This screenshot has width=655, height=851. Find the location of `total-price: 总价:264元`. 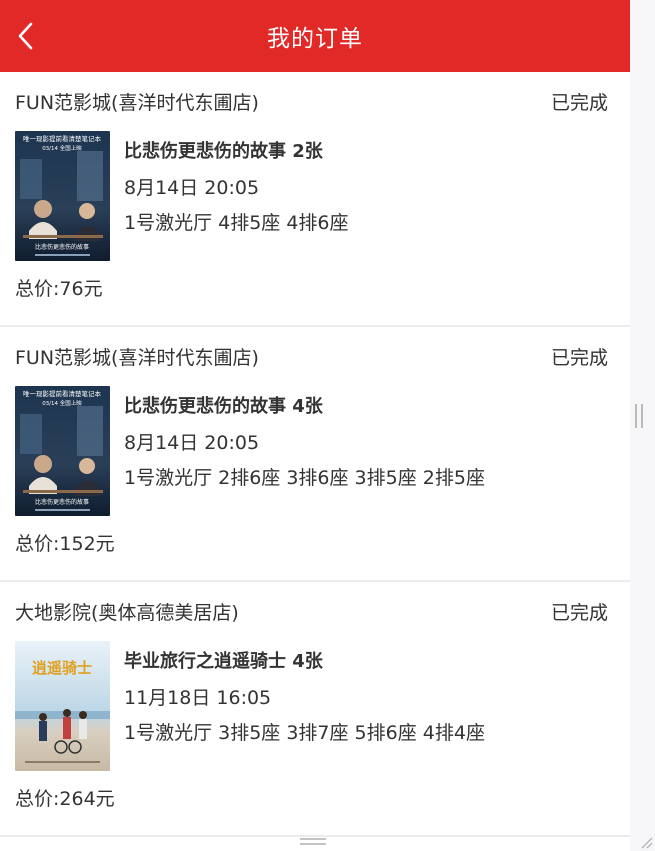

total-price: 总价:264元 is located at coordinates (65, 799).